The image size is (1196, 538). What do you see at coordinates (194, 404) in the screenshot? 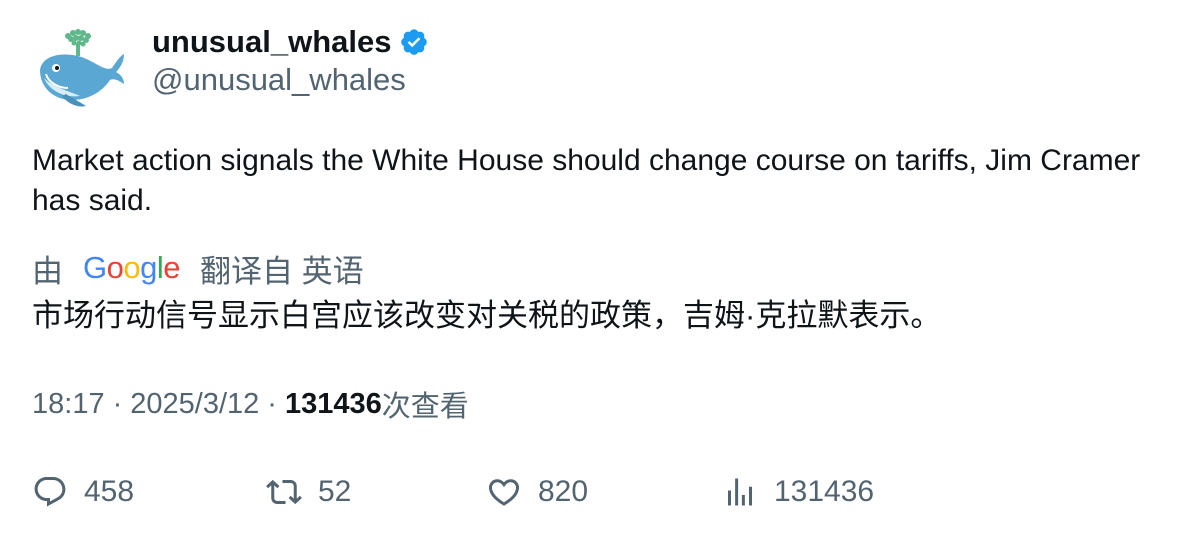
I see `tweet-date: 2025/3/12` at bounding box center [194, 404].